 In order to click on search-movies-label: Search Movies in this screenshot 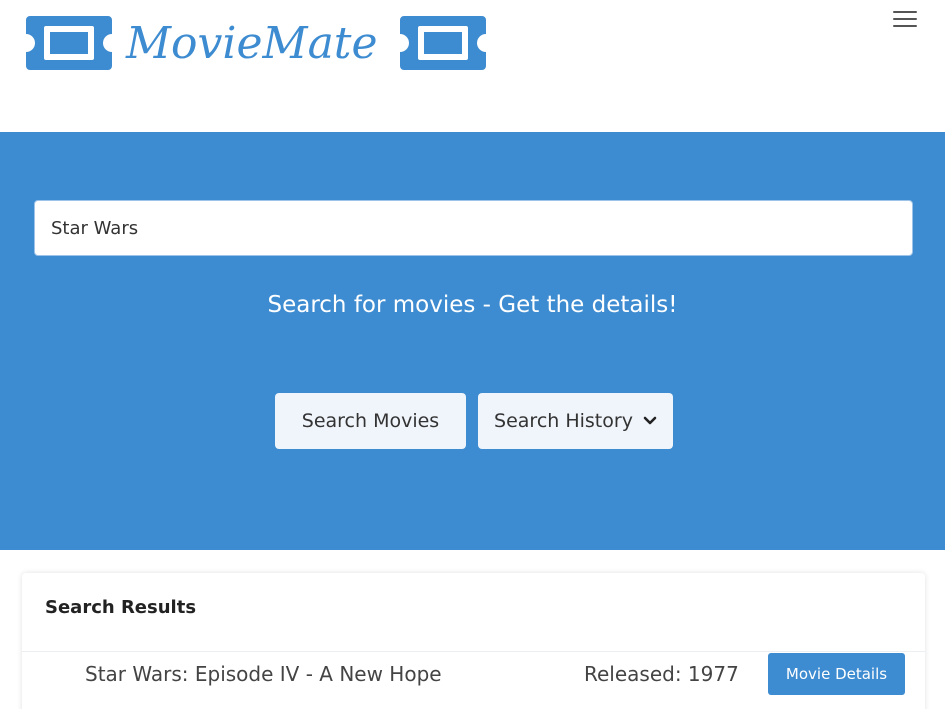, I will do `click(370, 421)`.